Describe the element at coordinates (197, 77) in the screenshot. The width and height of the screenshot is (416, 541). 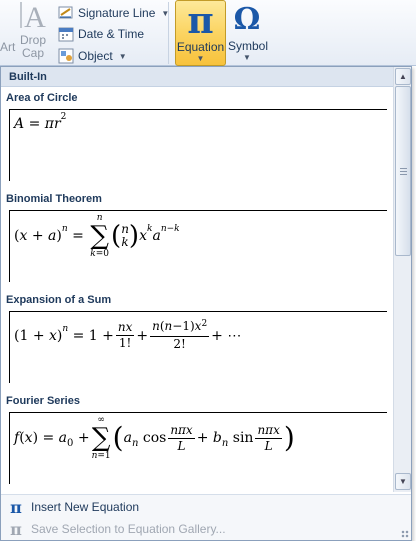
I see `gallery-header: Built-In` at that location.